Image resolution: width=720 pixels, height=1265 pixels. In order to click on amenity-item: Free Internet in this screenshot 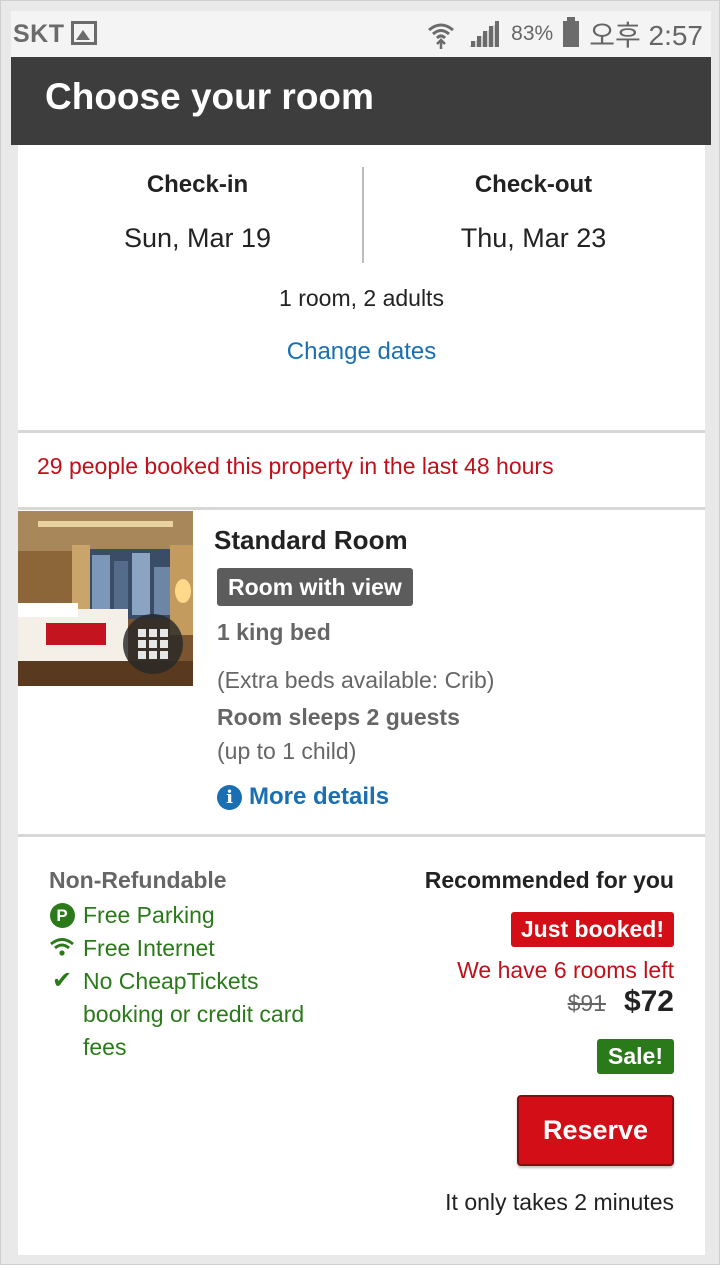, I will do `click(132, 948)`.